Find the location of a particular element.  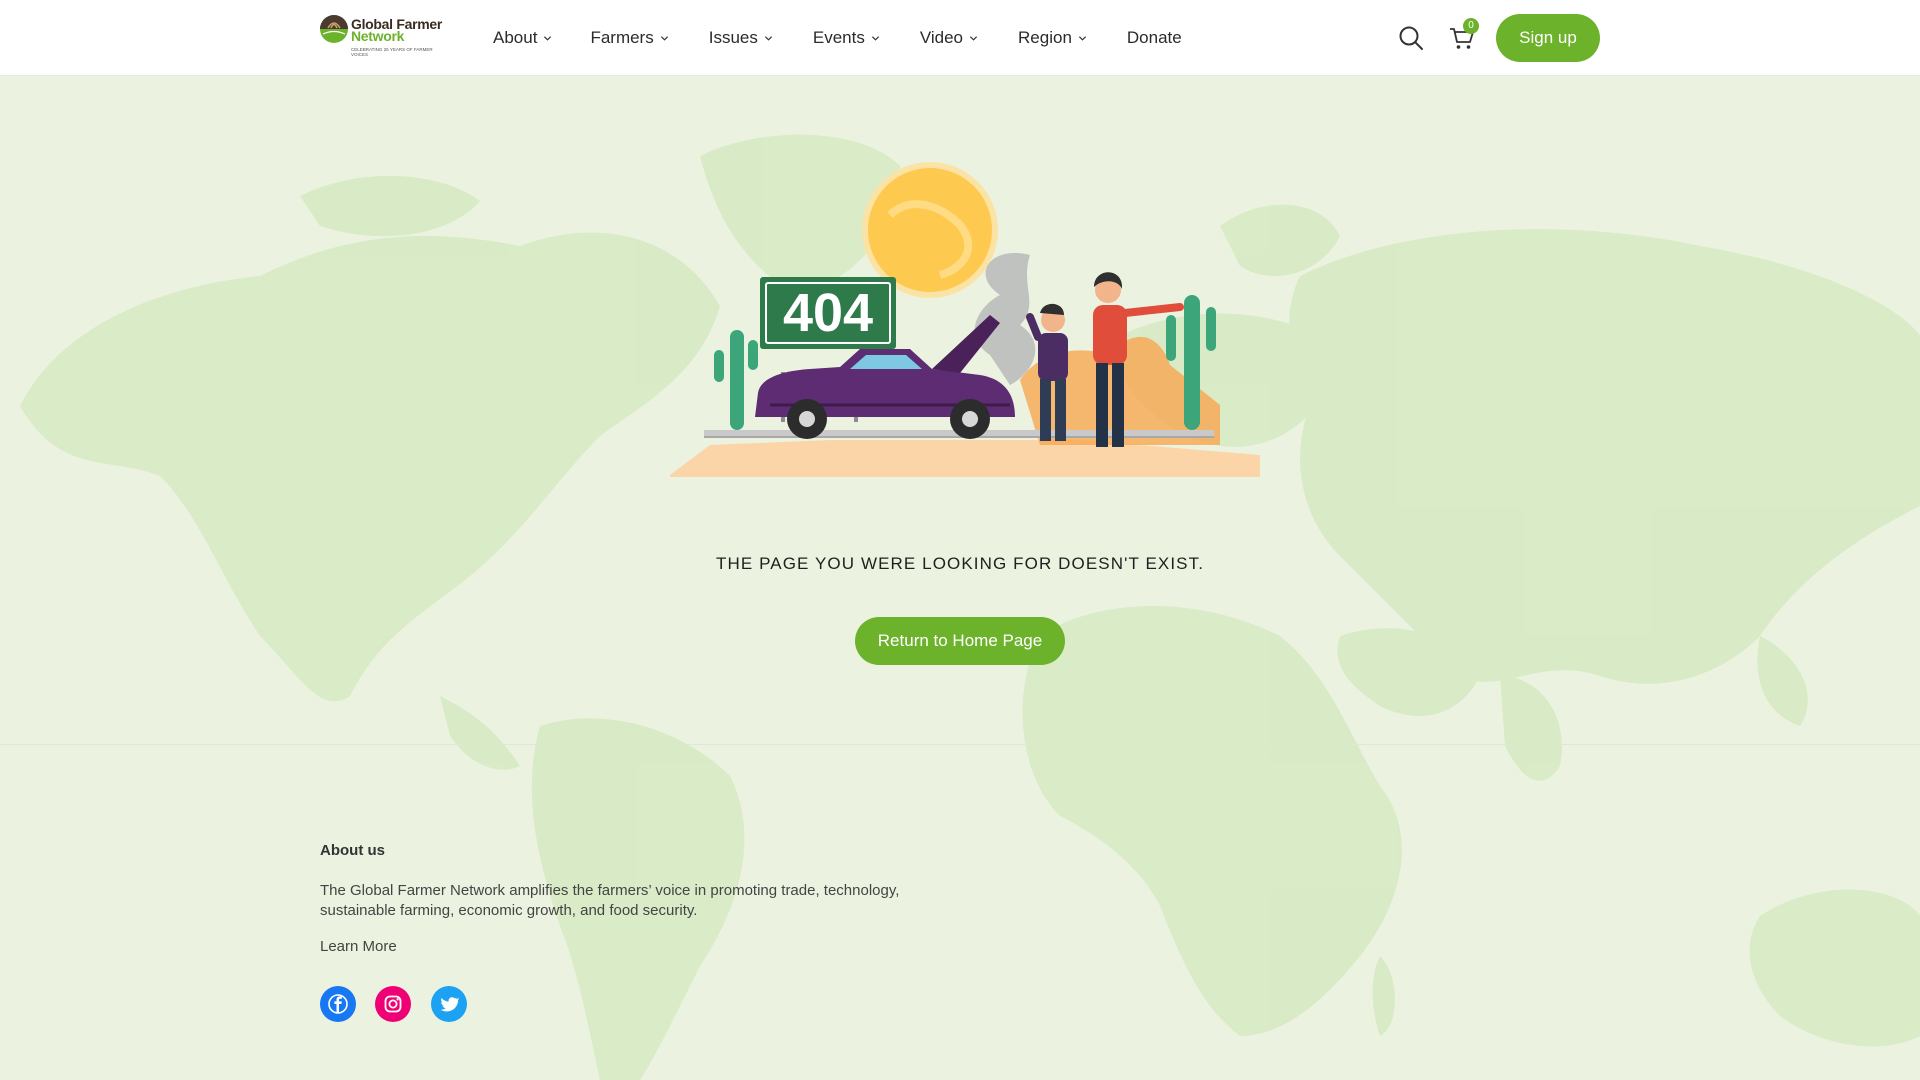

nav-item-label: Farmers is located at coordinates (622, 37).